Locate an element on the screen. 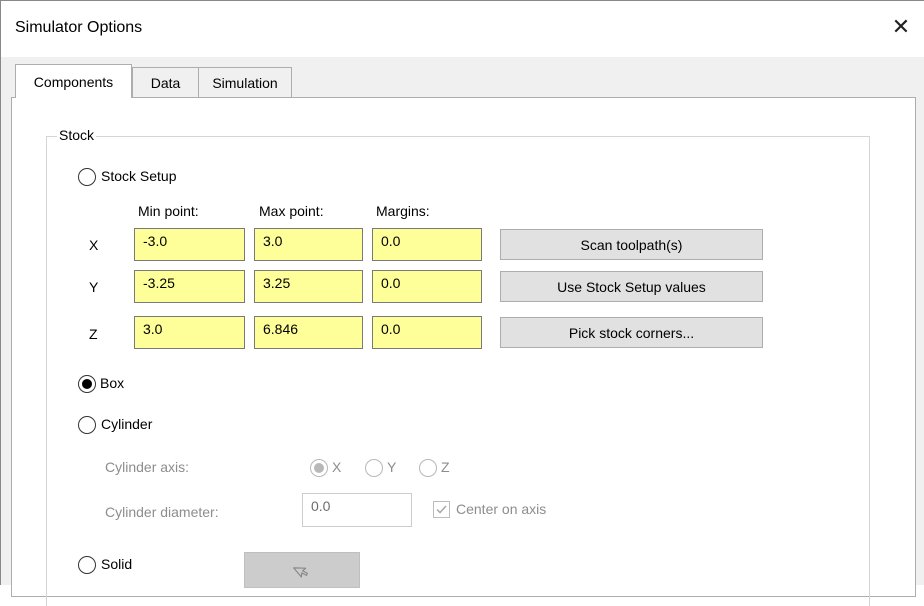  use-stock-setup-values-label: Use Stock Setup values is located at coordinates (631, 286).